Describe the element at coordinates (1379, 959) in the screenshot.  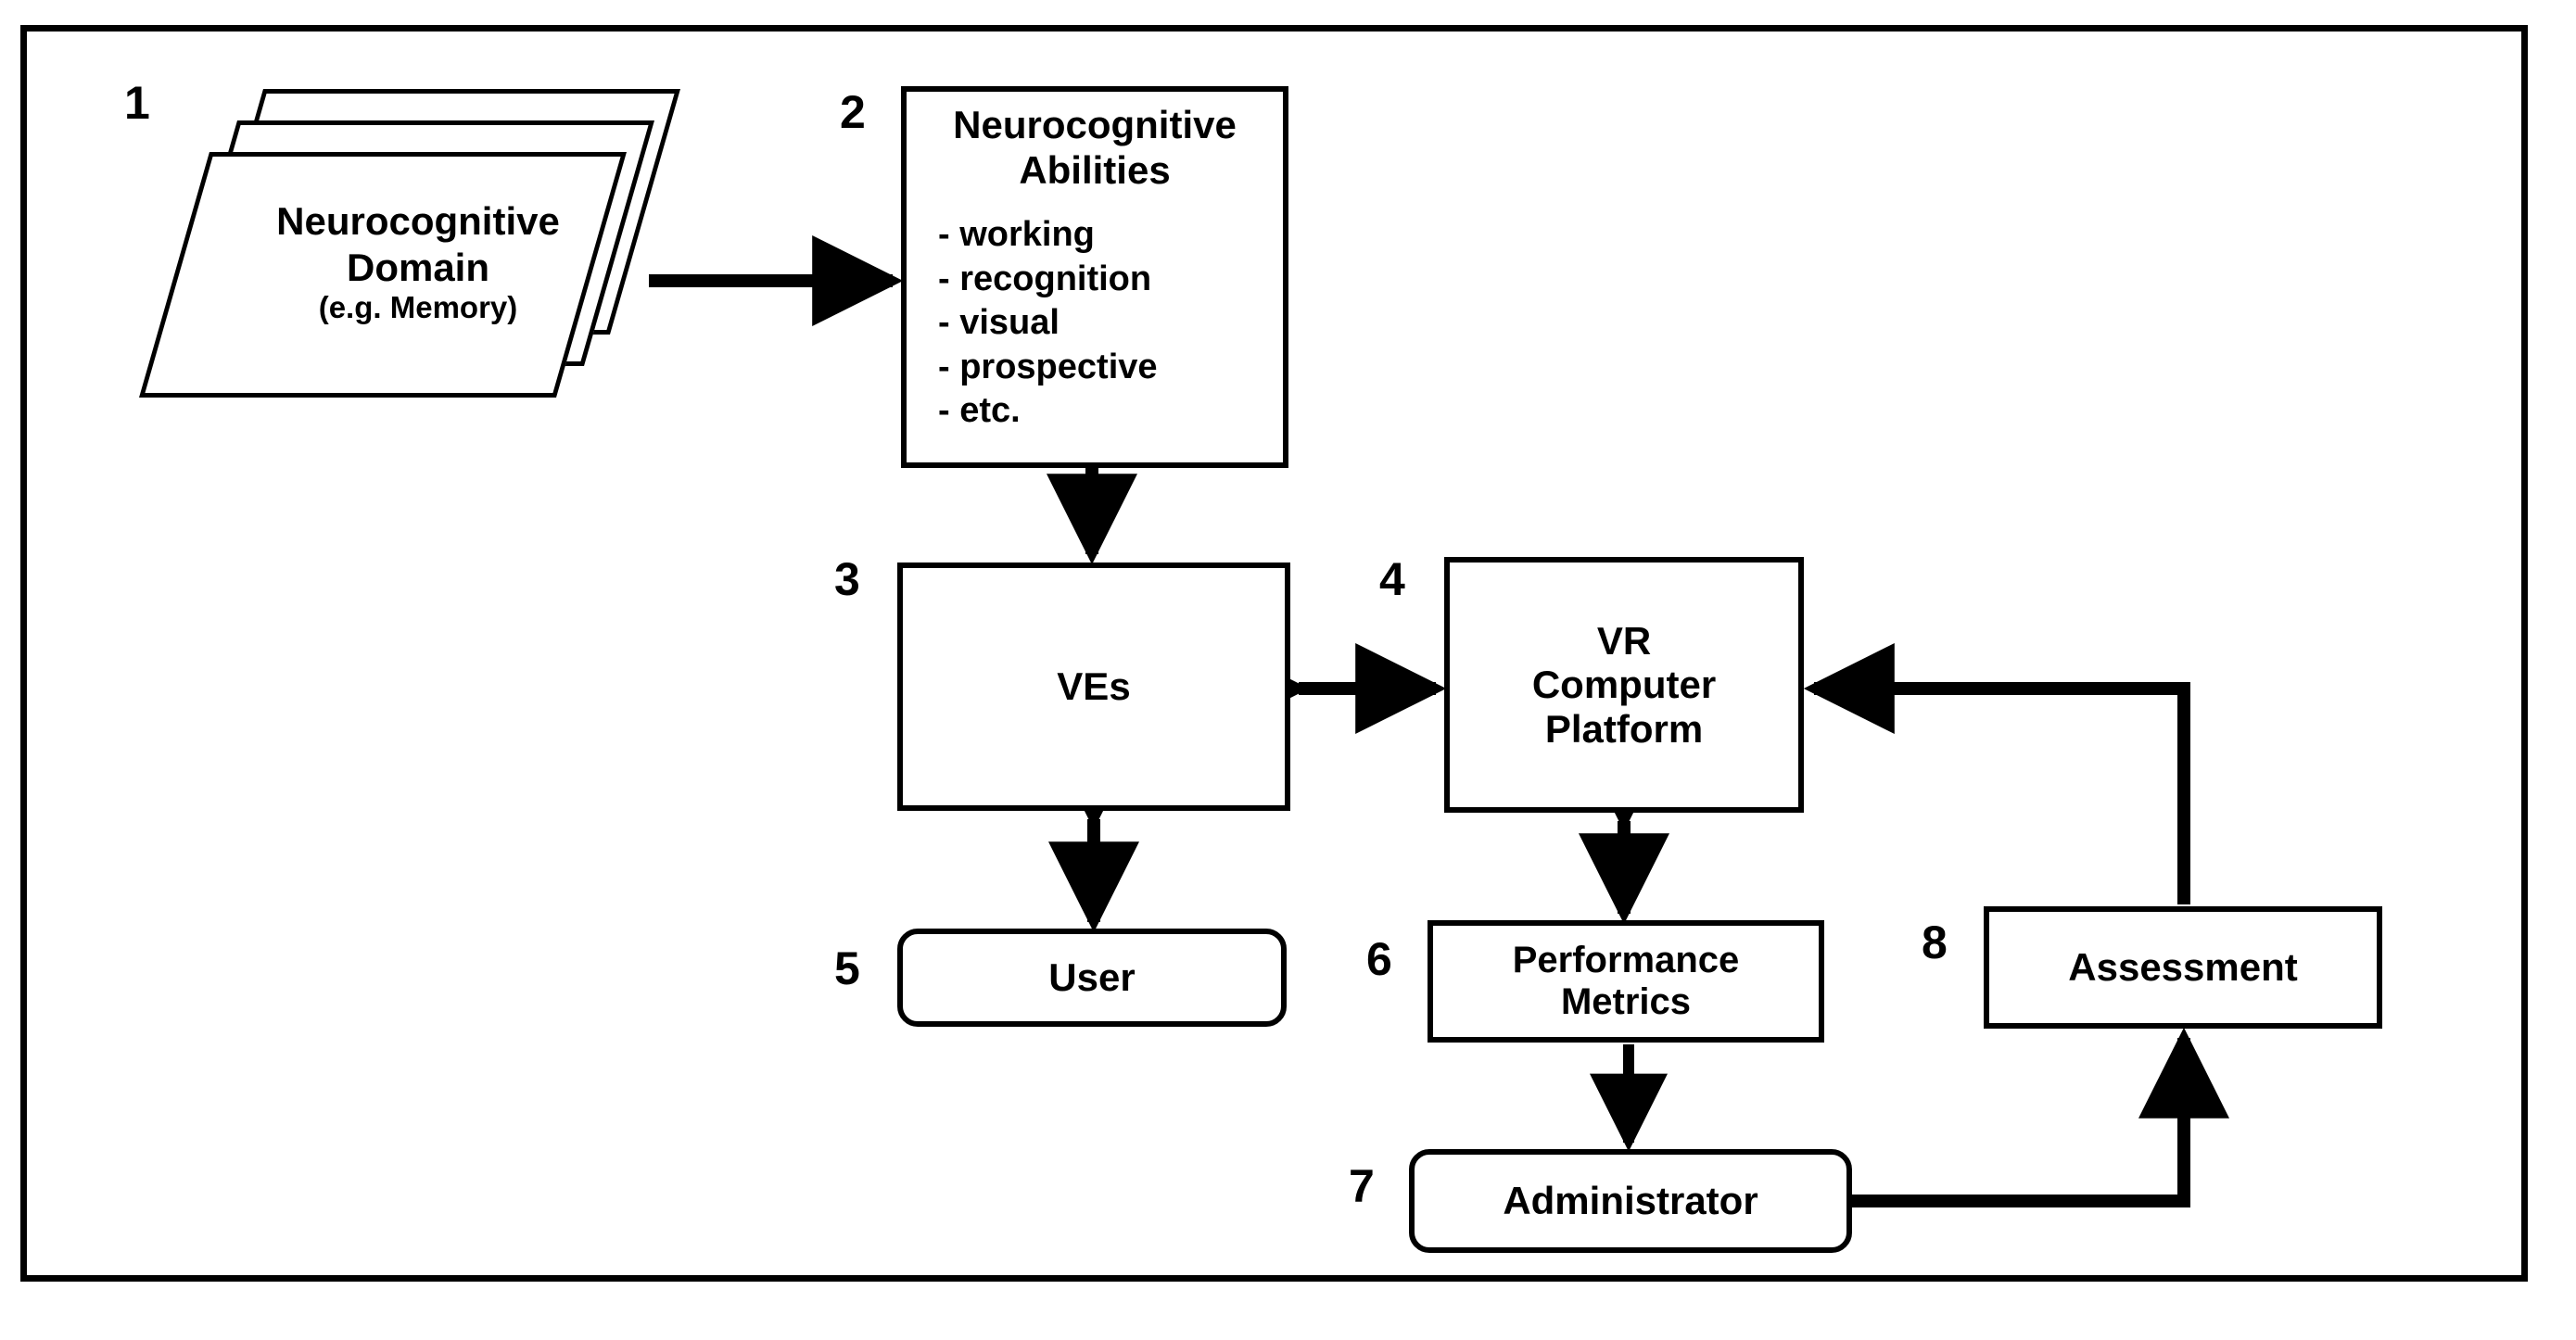
I see `node-number-6: 6` at that location.